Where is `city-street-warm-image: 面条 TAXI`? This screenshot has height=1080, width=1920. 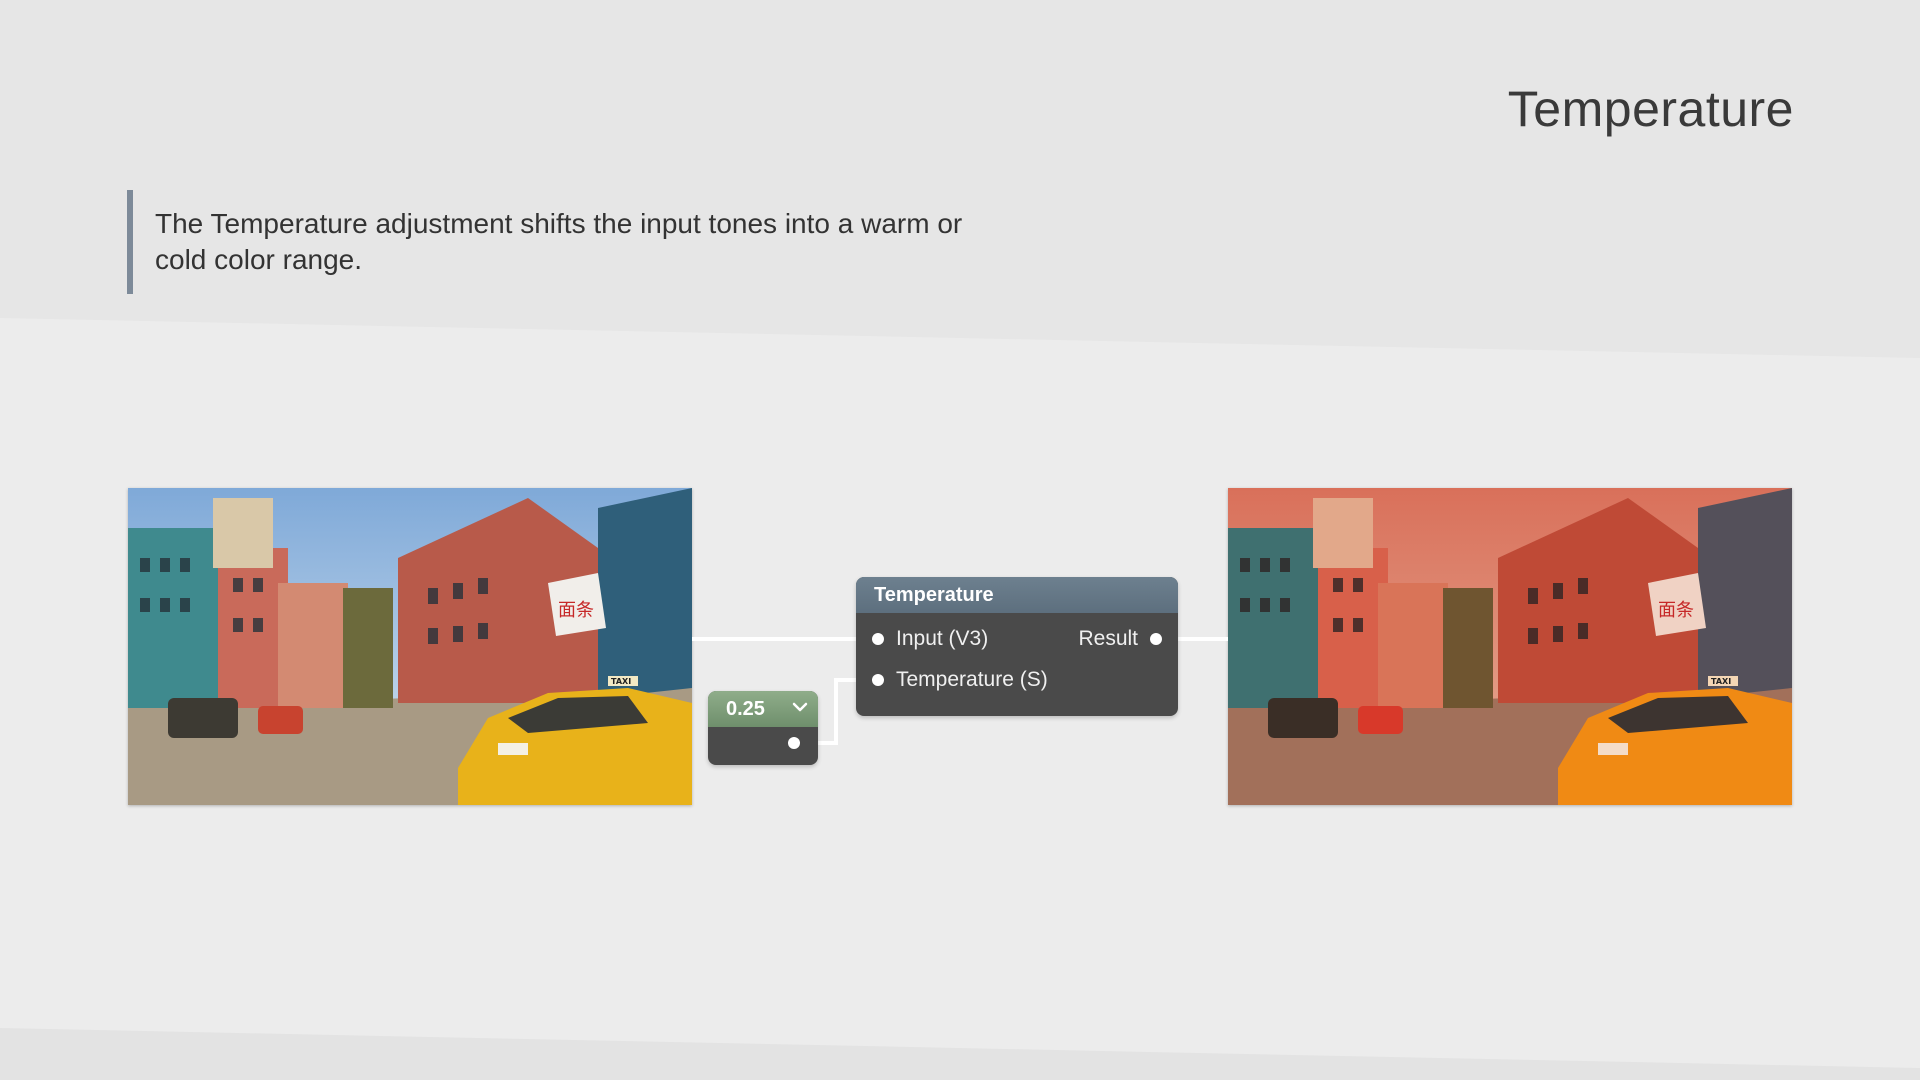
city-street-warm-image: 面条 TAXI is located at coordinates (1510, 646).